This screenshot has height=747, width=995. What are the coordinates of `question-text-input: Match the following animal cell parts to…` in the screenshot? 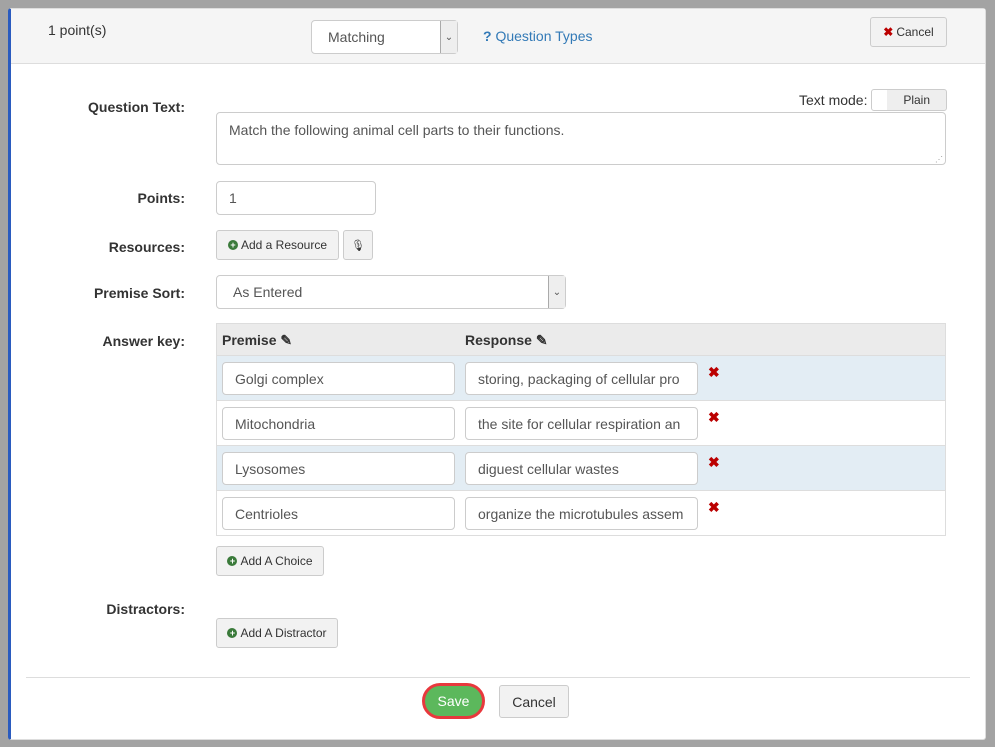 It's located at (581, 138).